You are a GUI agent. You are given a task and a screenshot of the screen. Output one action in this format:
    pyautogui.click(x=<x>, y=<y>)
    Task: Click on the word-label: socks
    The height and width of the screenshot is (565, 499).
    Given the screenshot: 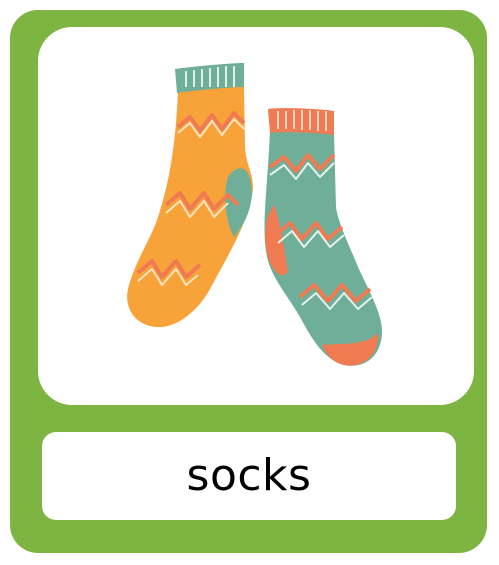 What is the action you would take?
    pyautogui.click(x=249, y=475)
    